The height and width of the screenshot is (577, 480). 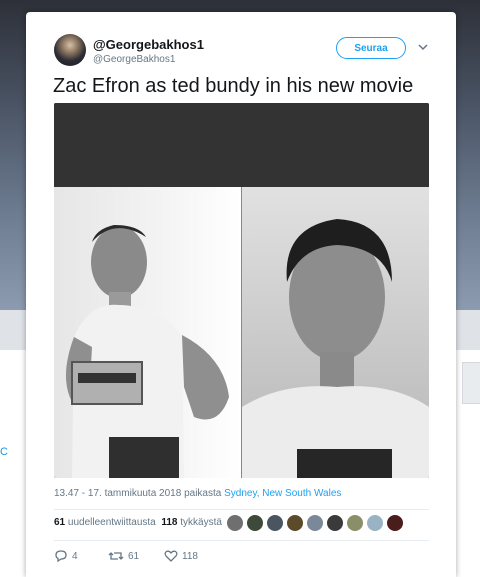 I want to click on media-dark-band, so click(x=241, y=145).